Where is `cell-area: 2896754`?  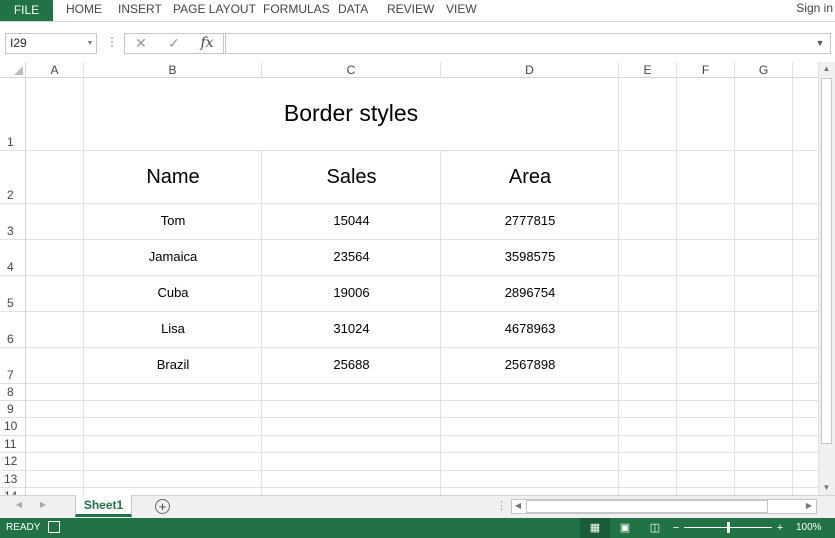 cell-area: 2896754 is located at coordinates (530, 292).